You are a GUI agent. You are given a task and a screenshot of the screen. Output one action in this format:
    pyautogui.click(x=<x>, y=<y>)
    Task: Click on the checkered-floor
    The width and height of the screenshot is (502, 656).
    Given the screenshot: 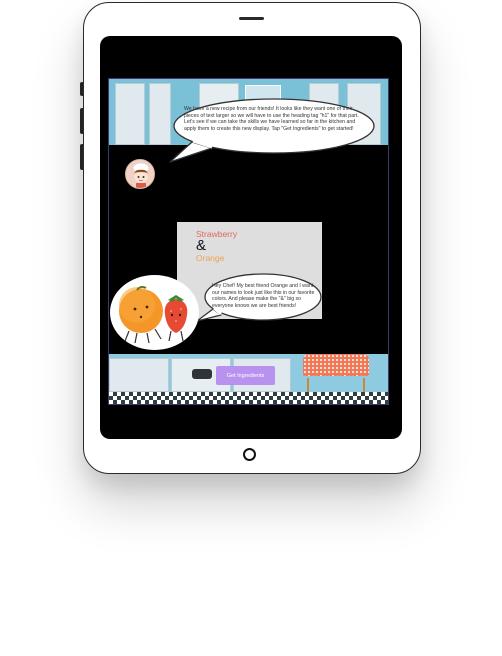 What is the action you would take?
    pyautogui.click(x=248, y=398)
    